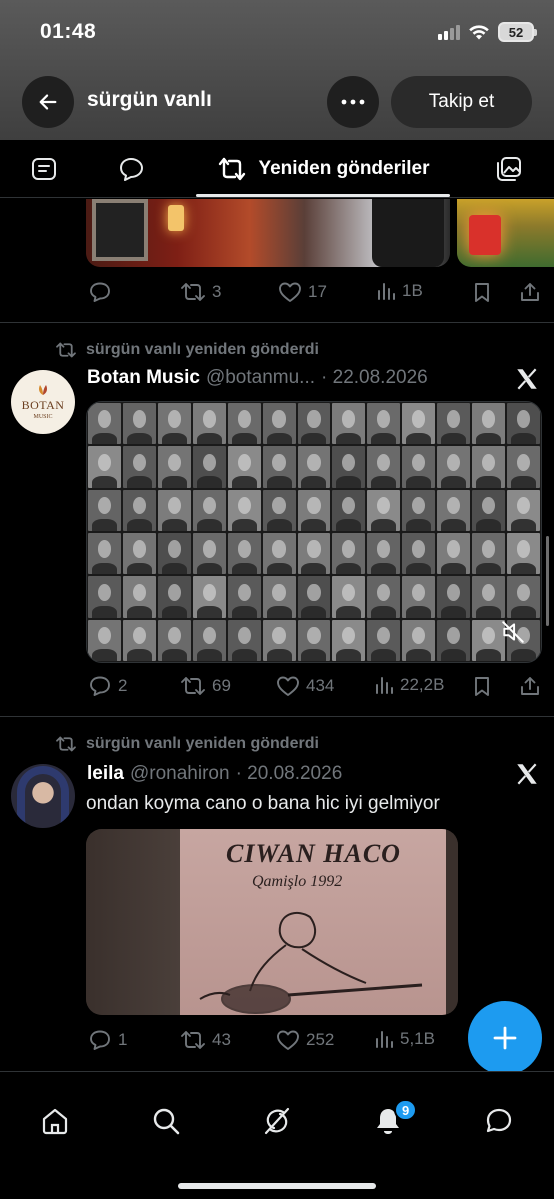 The width and height of the screenshot is (554, 1199). I want to click on avatar-veil, so click(43, 796).